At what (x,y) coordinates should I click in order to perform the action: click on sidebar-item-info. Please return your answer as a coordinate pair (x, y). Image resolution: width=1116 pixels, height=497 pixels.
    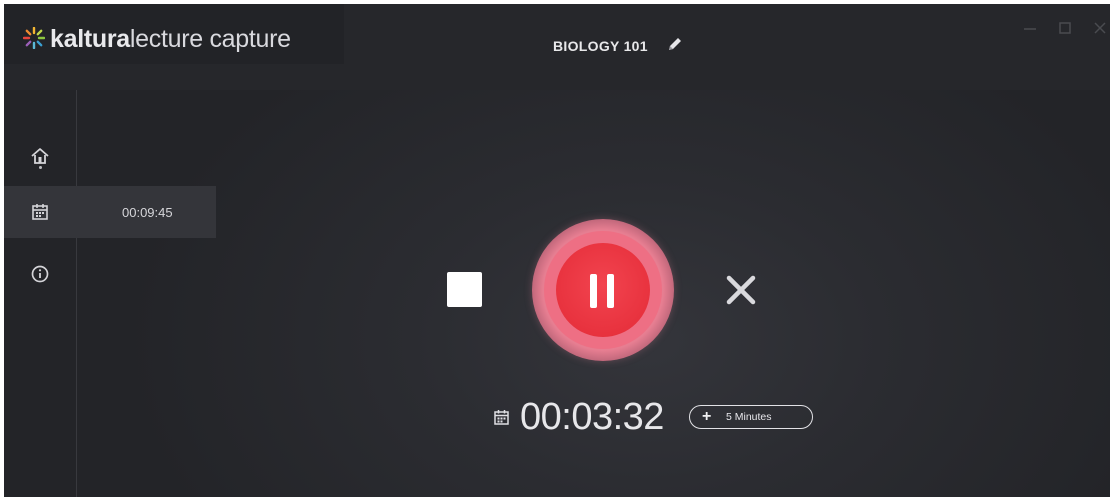
    Looking at the image, I should click on (40, 274).